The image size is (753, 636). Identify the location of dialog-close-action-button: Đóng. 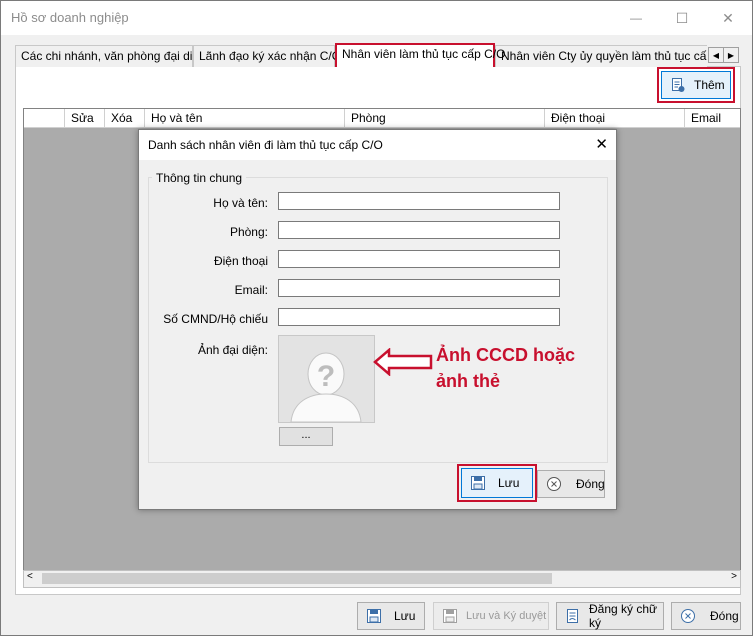
(571, 484).